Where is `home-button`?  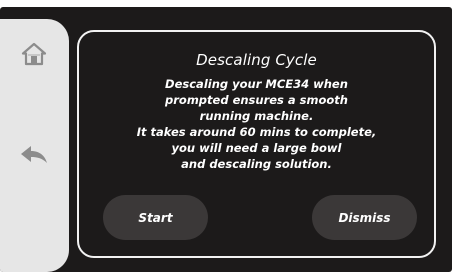
home-button is located at coordinates (34, 54).